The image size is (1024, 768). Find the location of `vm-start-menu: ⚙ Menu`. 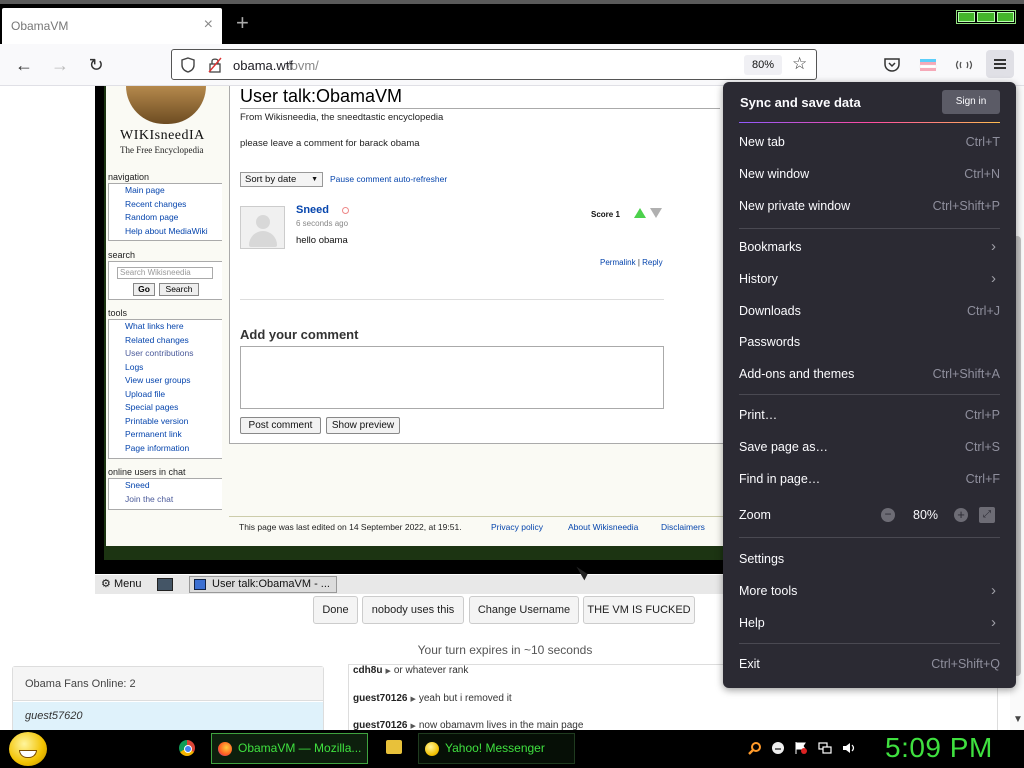

vm-start-menu: ⚙ Menu is located at coordinates (121, 583).